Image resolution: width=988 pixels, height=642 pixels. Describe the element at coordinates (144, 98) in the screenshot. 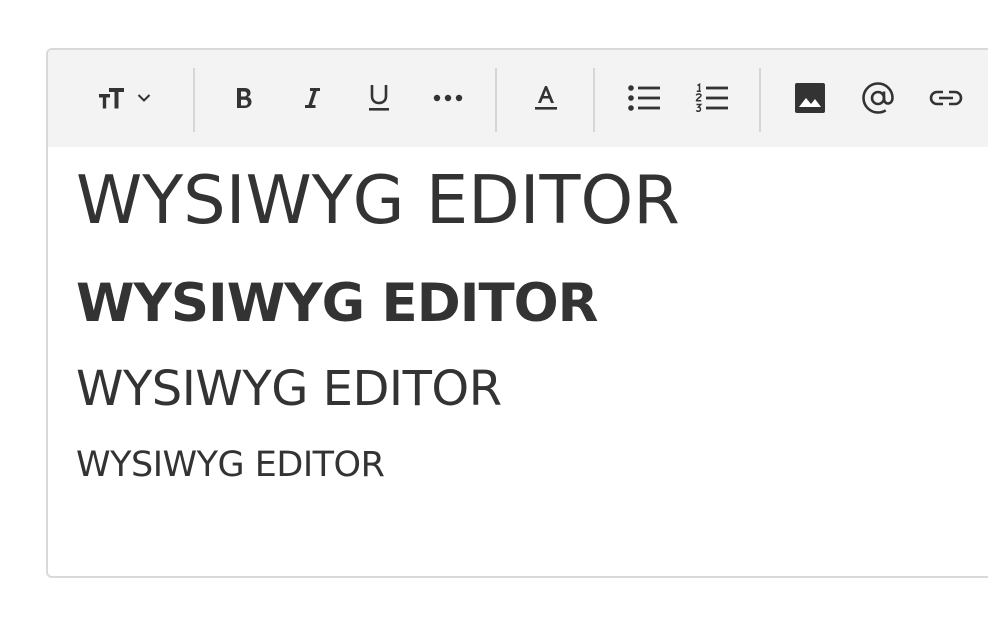

I see `chevron-down-icon` at that location.